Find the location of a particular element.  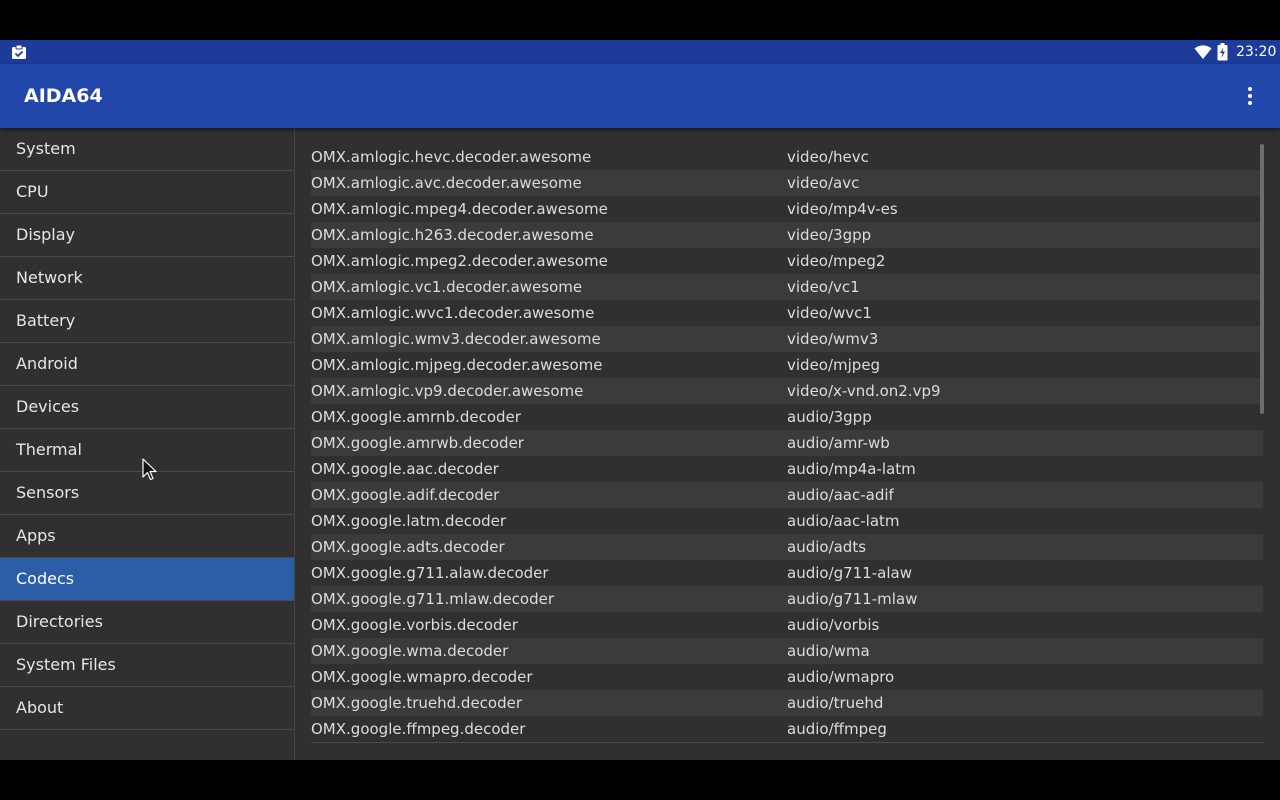

sidebar-item-directories: Directories is located at coordinates (147, 622).